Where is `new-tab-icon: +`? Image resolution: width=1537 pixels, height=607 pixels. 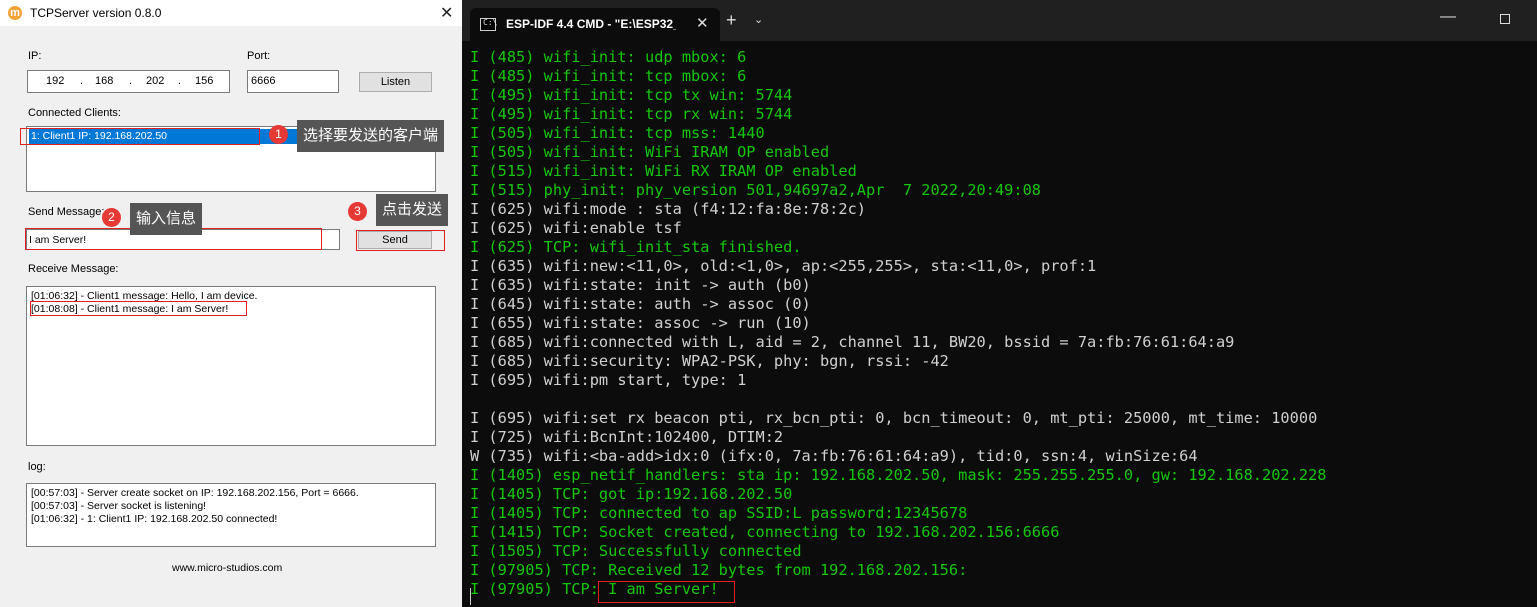 new-tab-icon: + is located at coordinates (731, 20).